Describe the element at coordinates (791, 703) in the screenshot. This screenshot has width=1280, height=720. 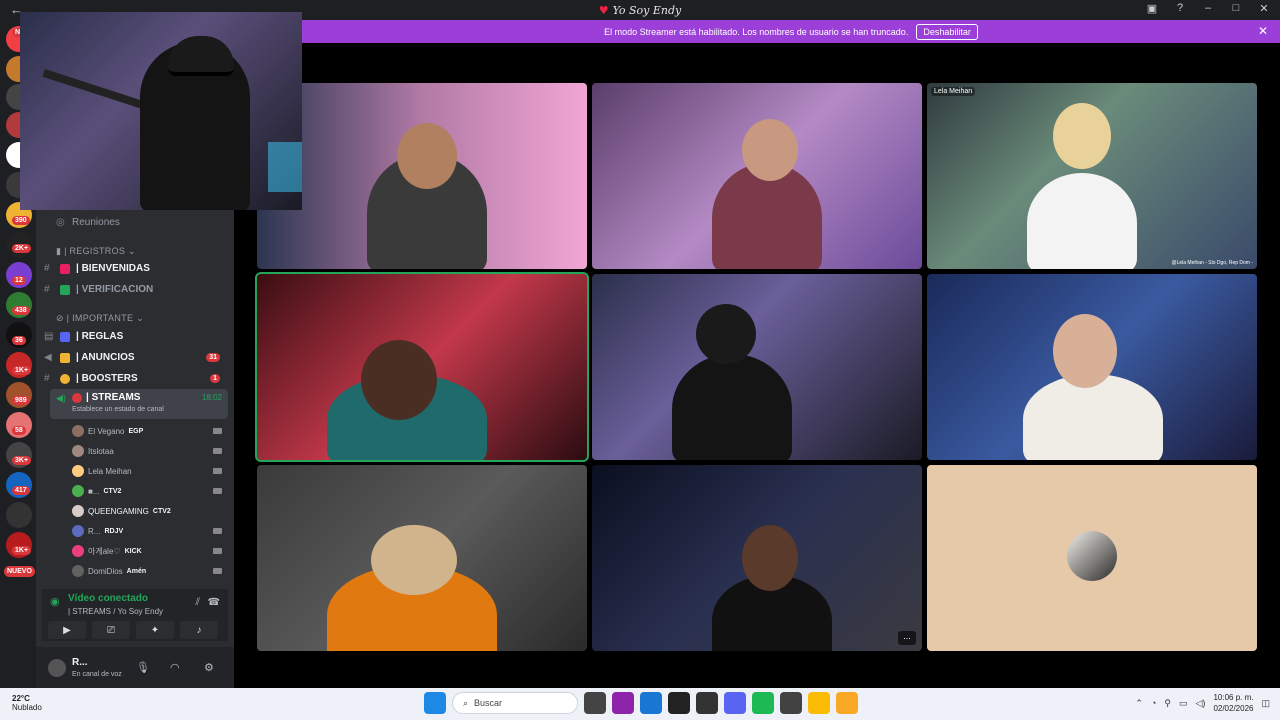
I see `obs-icon` at that location.